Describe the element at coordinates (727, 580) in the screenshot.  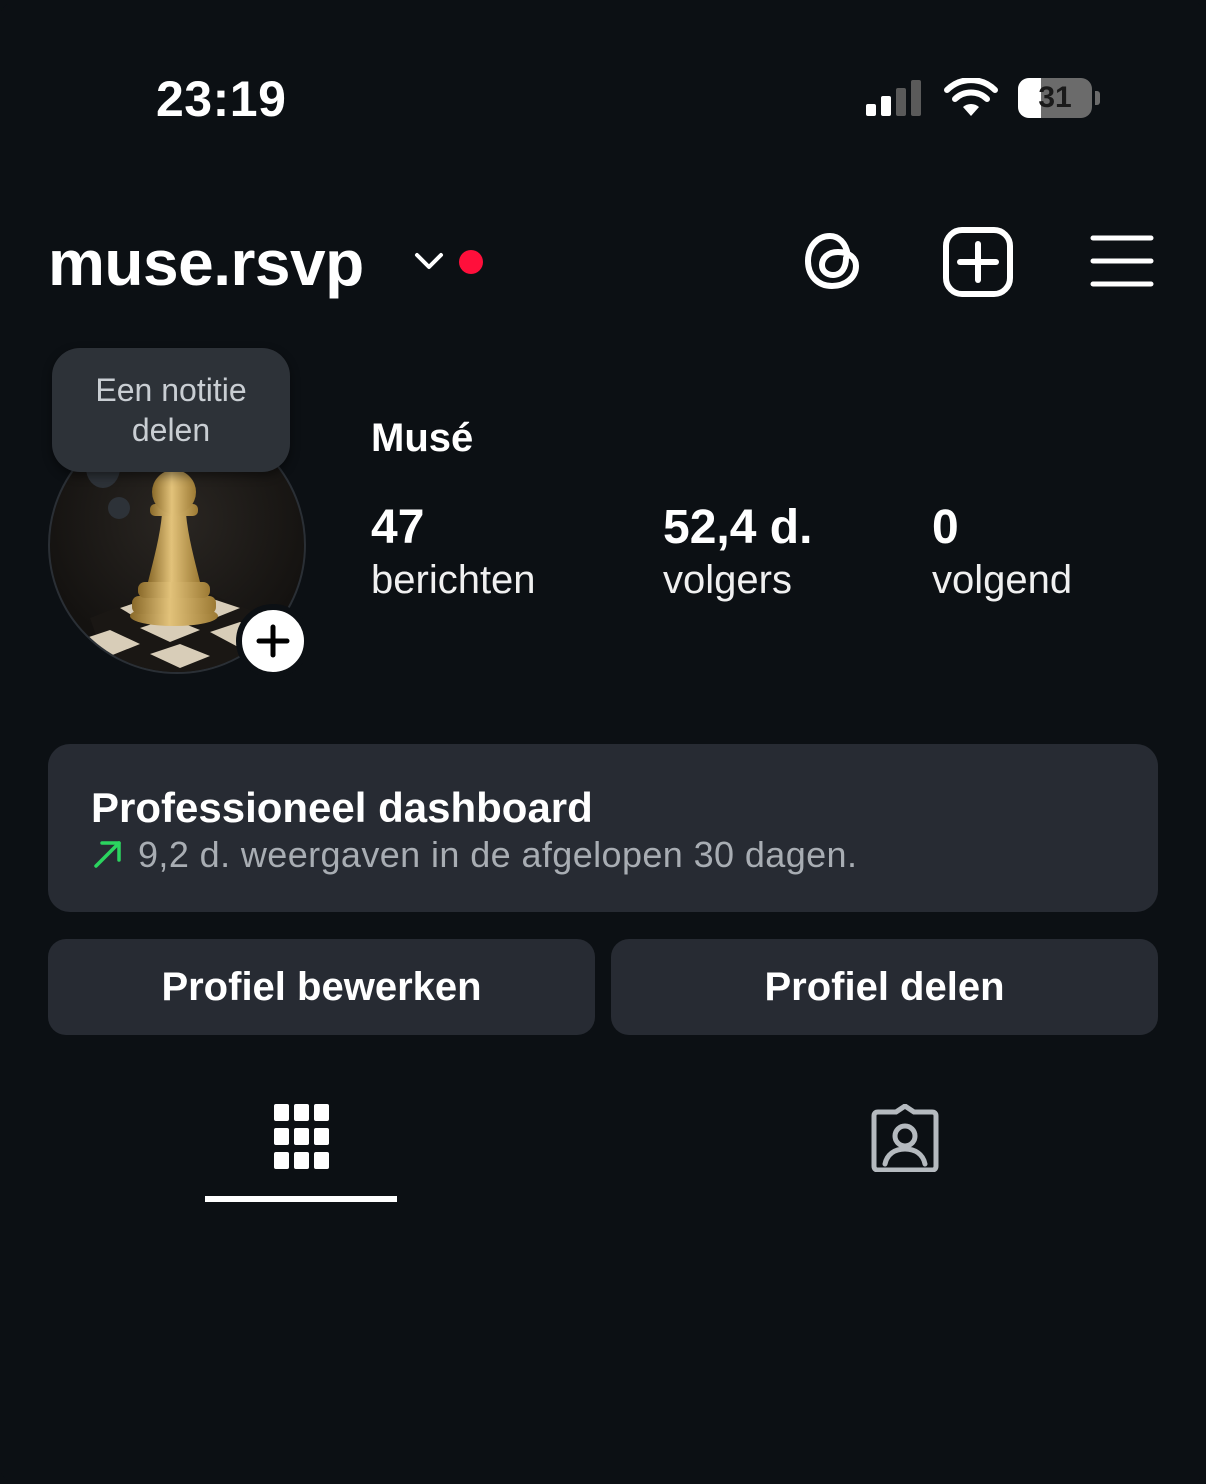
I see `followers-label: volgers` at that location.